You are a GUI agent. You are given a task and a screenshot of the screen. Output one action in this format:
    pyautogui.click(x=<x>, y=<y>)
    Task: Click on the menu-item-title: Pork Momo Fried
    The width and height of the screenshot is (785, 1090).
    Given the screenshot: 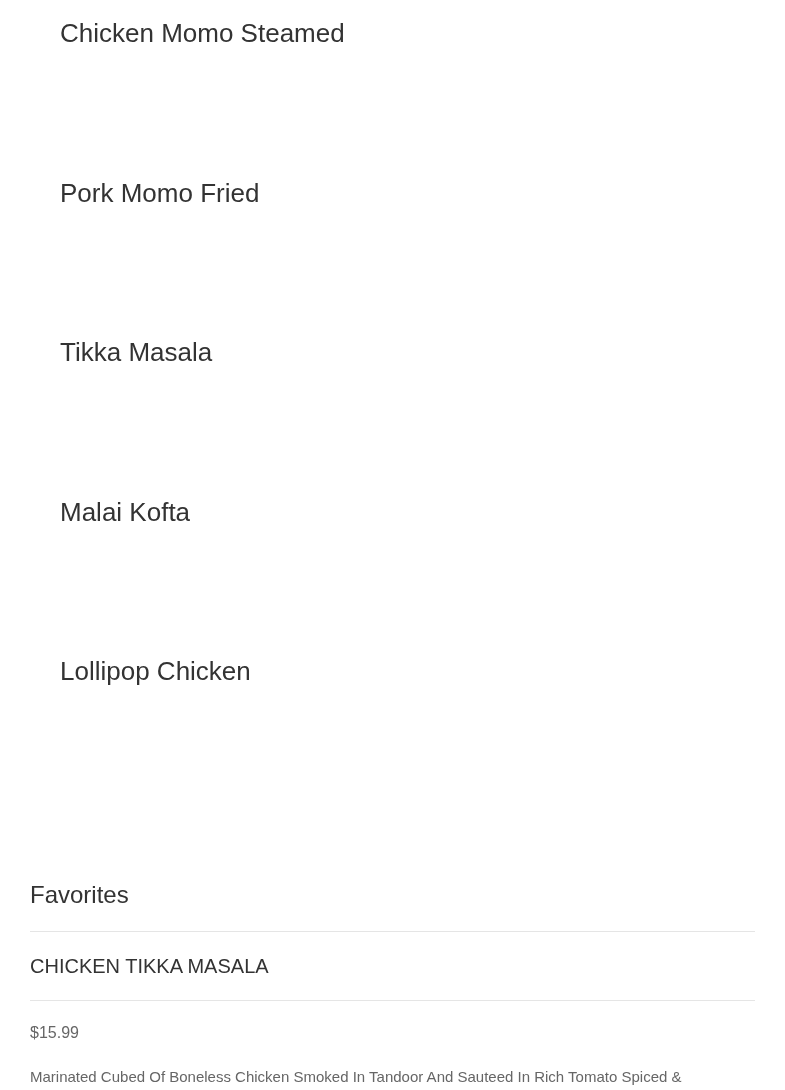 What is the action you would take?
    pyautogui.click(x=160, y=192)
    